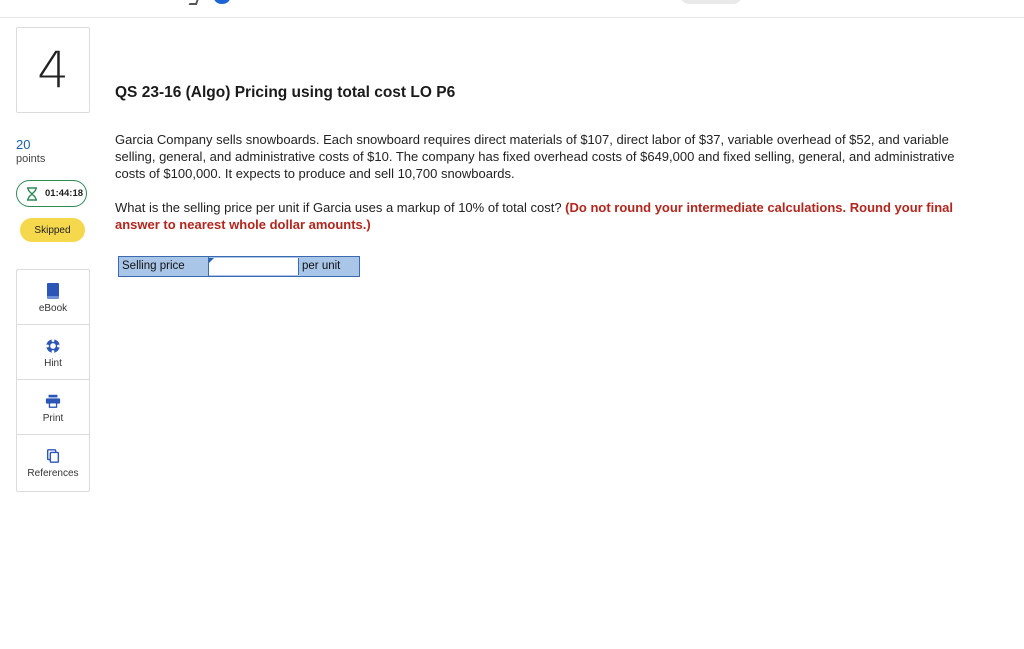 This screenshot has width=1024, height=649. Describe the element at coordinates (164, 266) in the screenshot. I see `answer-label: Selling price` at that location.